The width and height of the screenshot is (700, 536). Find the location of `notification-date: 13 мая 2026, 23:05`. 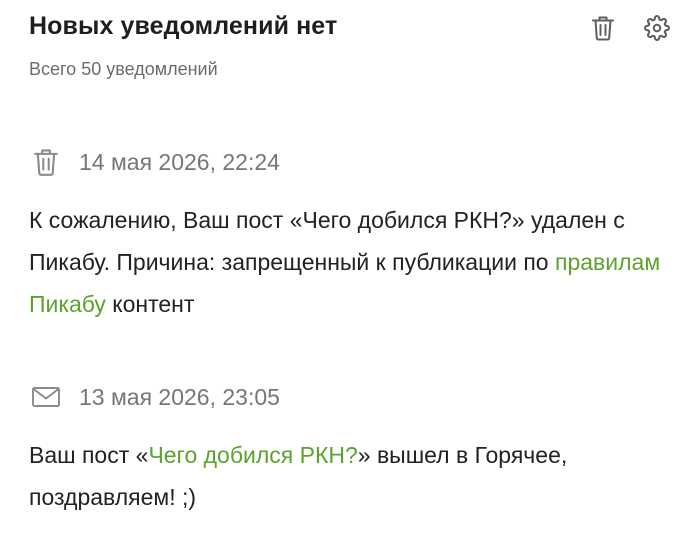

notification-date: 13 мая 2026, 23:05 is located at coordinates (179, 397).